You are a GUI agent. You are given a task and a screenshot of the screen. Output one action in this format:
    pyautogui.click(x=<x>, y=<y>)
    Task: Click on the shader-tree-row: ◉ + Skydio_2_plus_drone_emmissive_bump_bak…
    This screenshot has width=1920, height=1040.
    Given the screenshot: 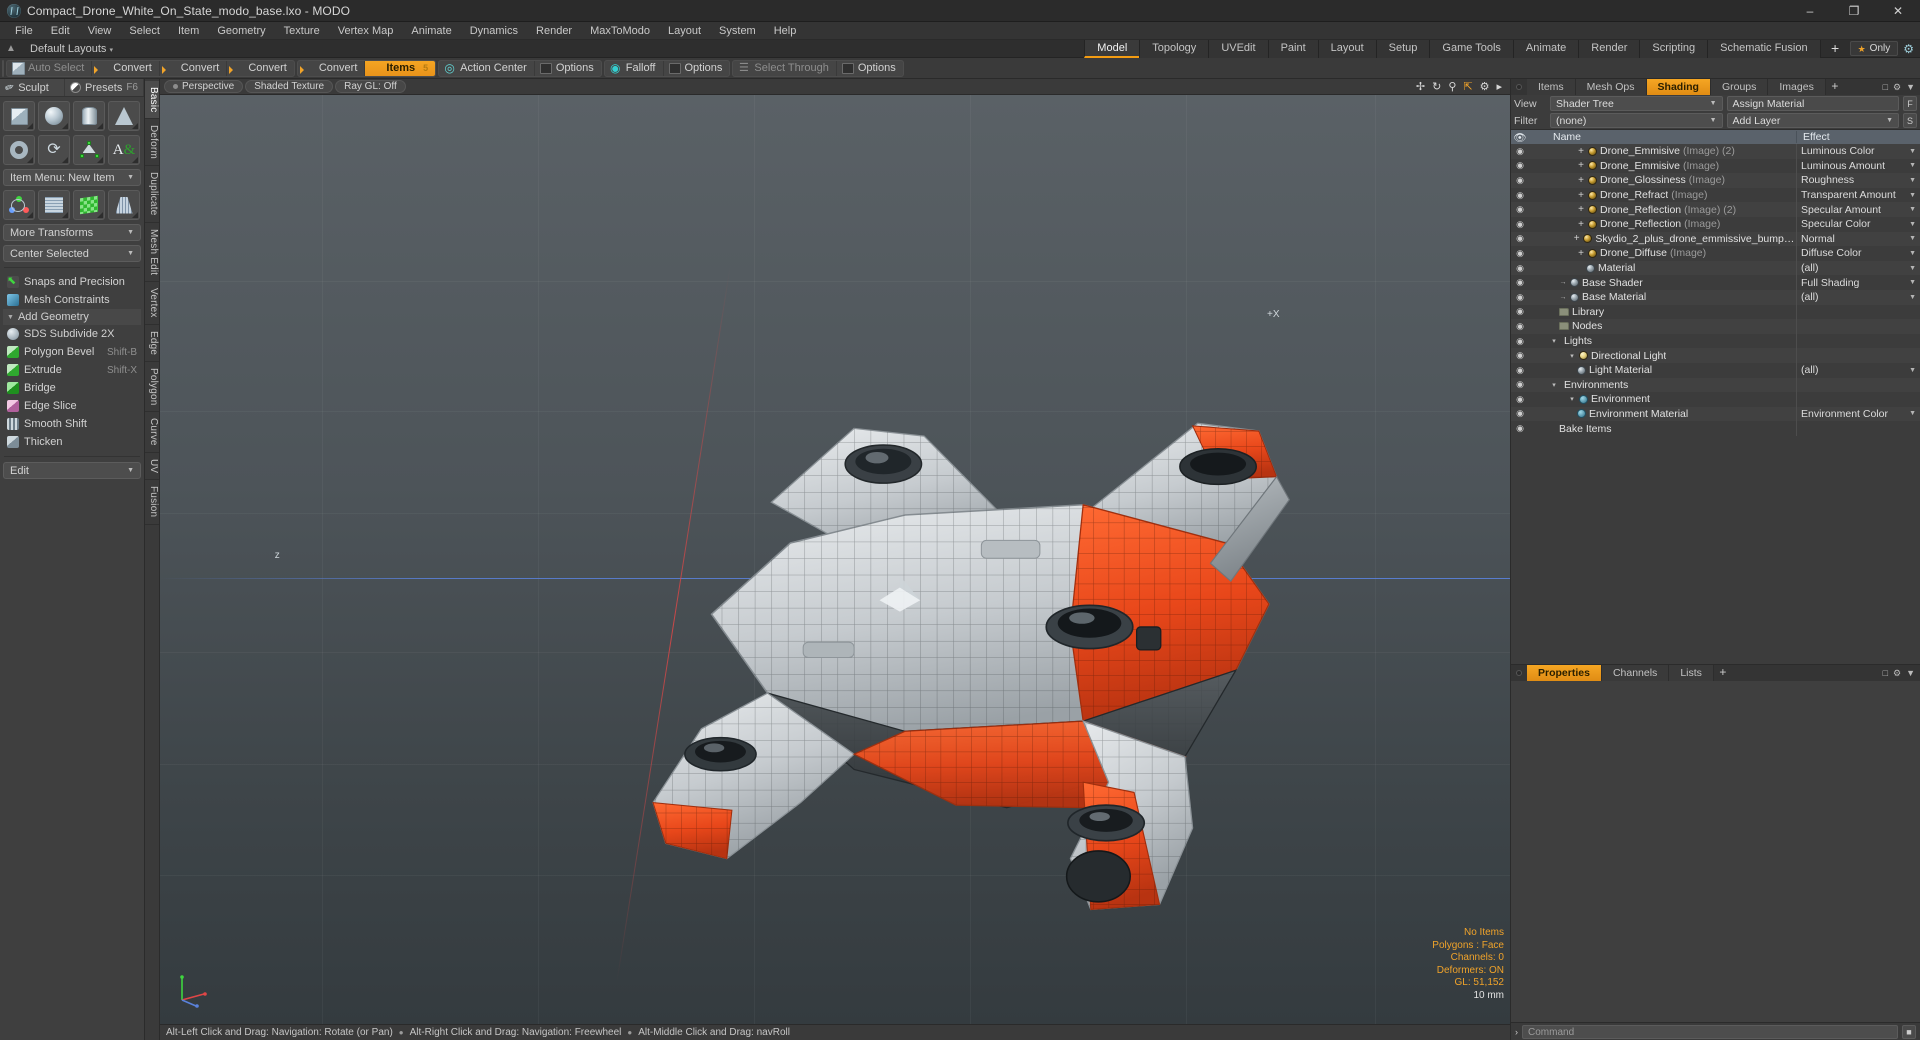 What is the action you would take?
    pyautogui.click(x=1715, y=239)
    